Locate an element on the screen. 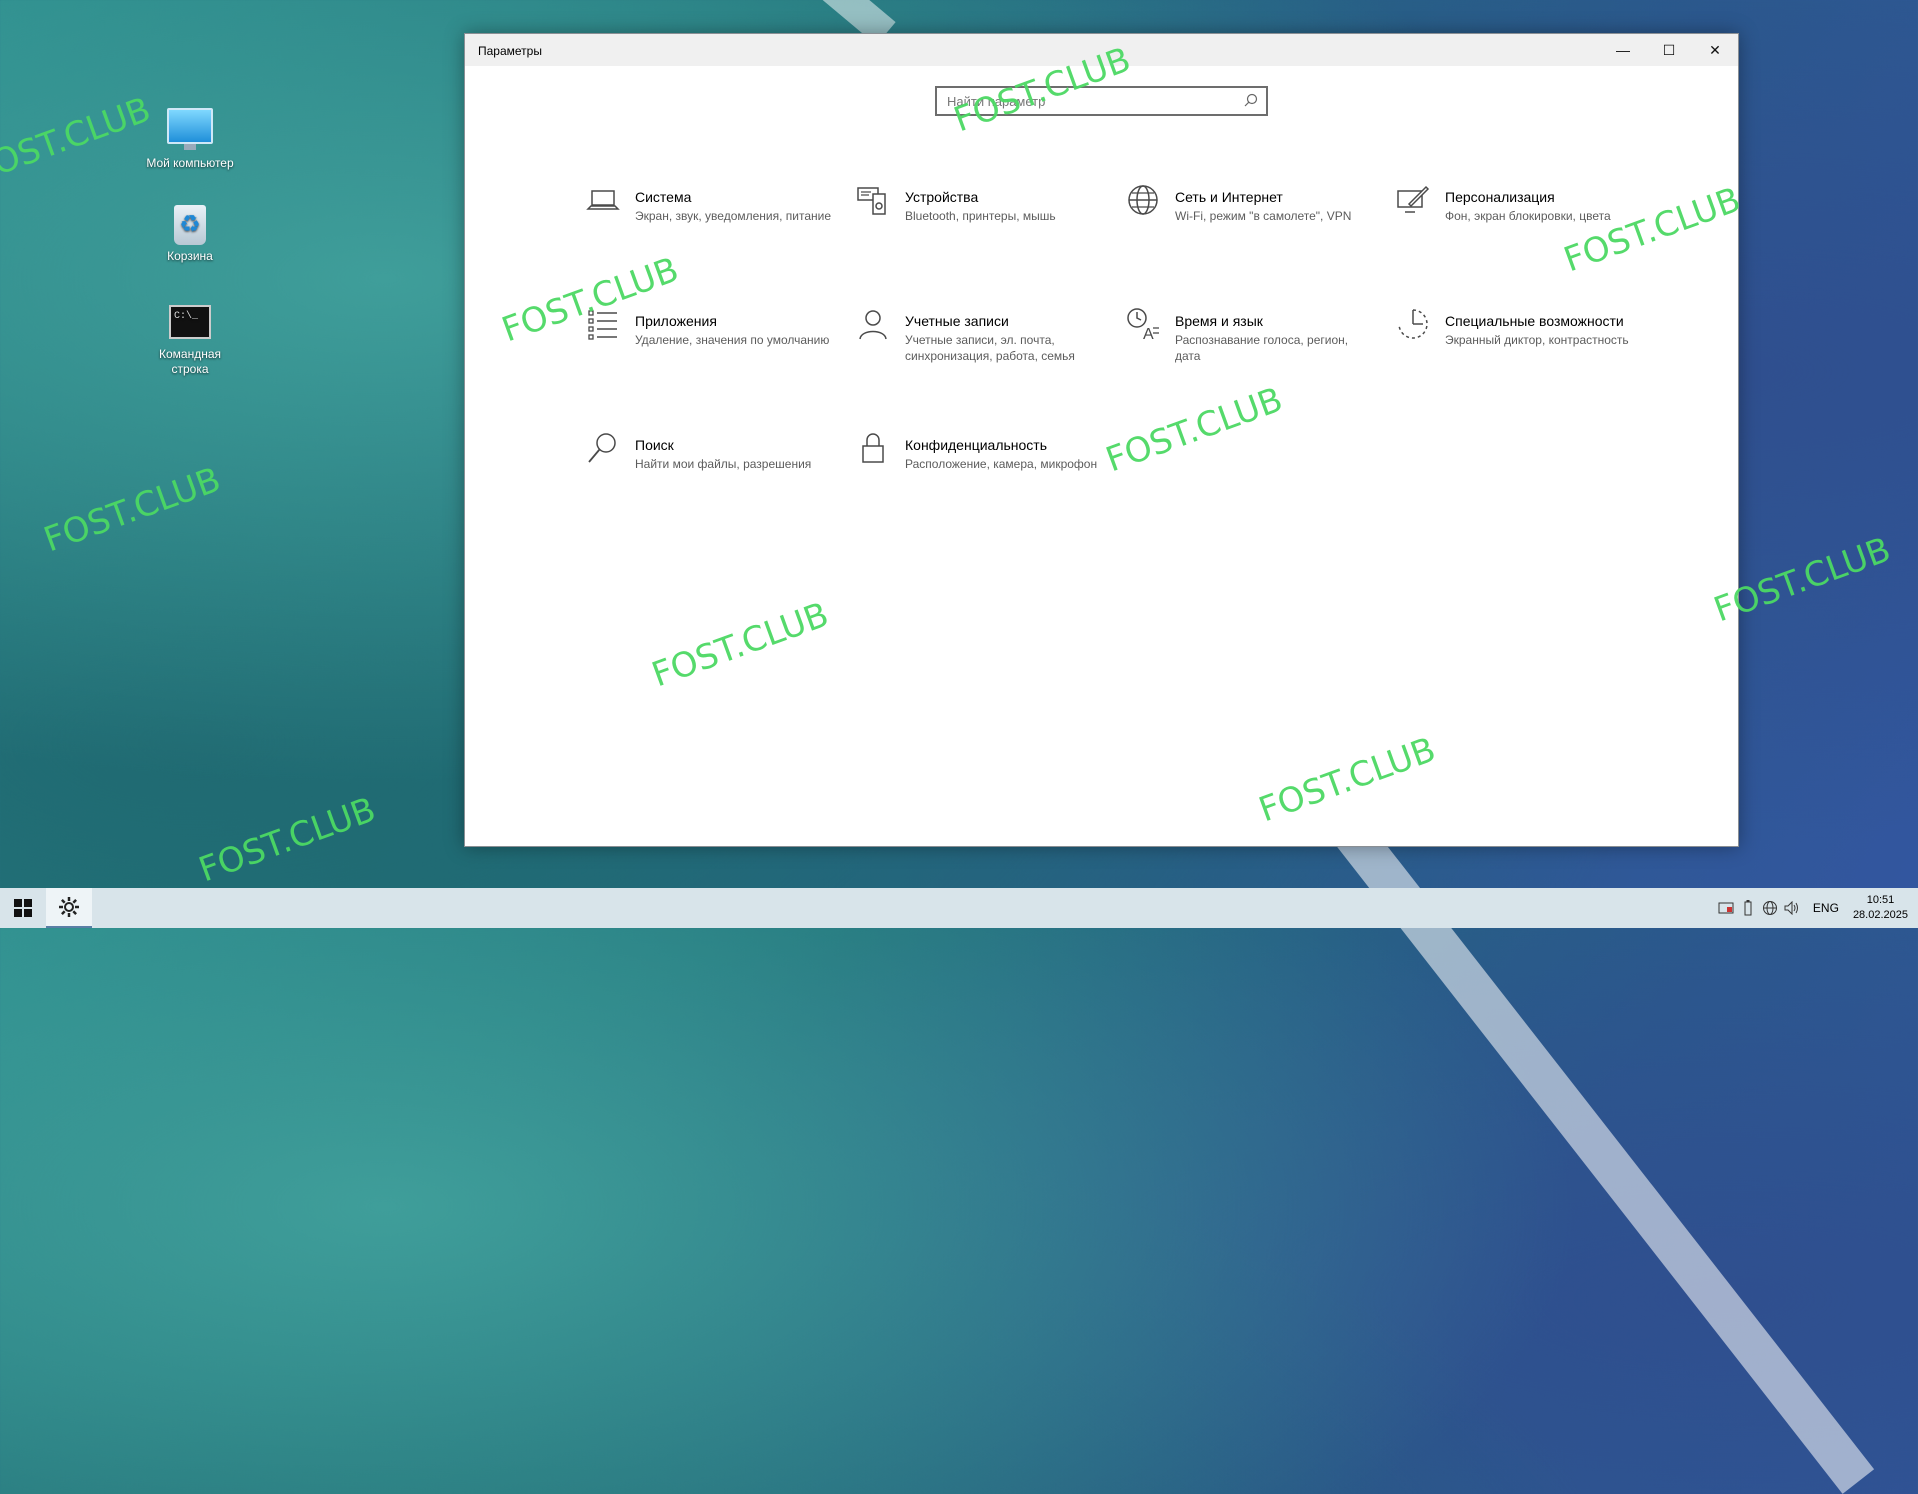 The image size is (1918, 1494). category-description: Фон, экран блокировки, цвета is located at coordinates (1528, 216).